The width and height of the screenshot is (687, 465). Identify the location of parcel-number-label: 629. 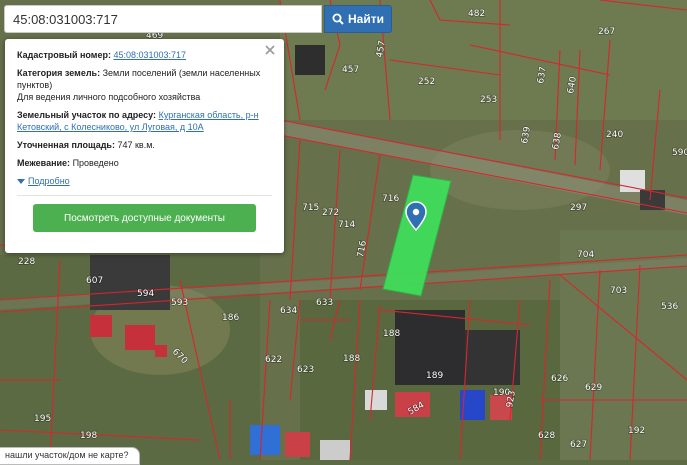
(593, 388).